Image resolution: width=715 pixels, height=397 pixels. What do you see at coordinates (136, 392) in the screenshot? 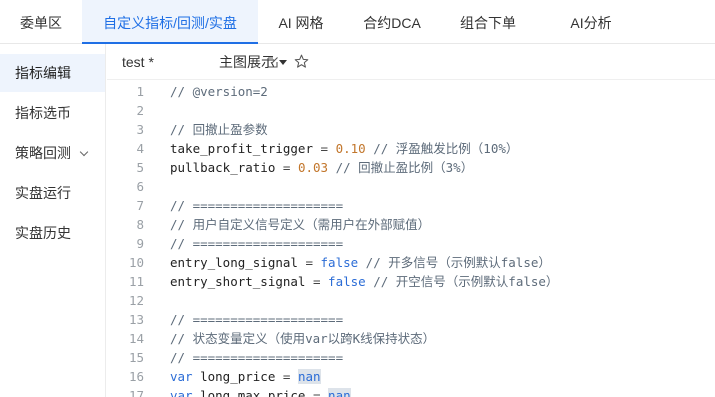
I see `line-number: 17` at bounding box center [136, 392].